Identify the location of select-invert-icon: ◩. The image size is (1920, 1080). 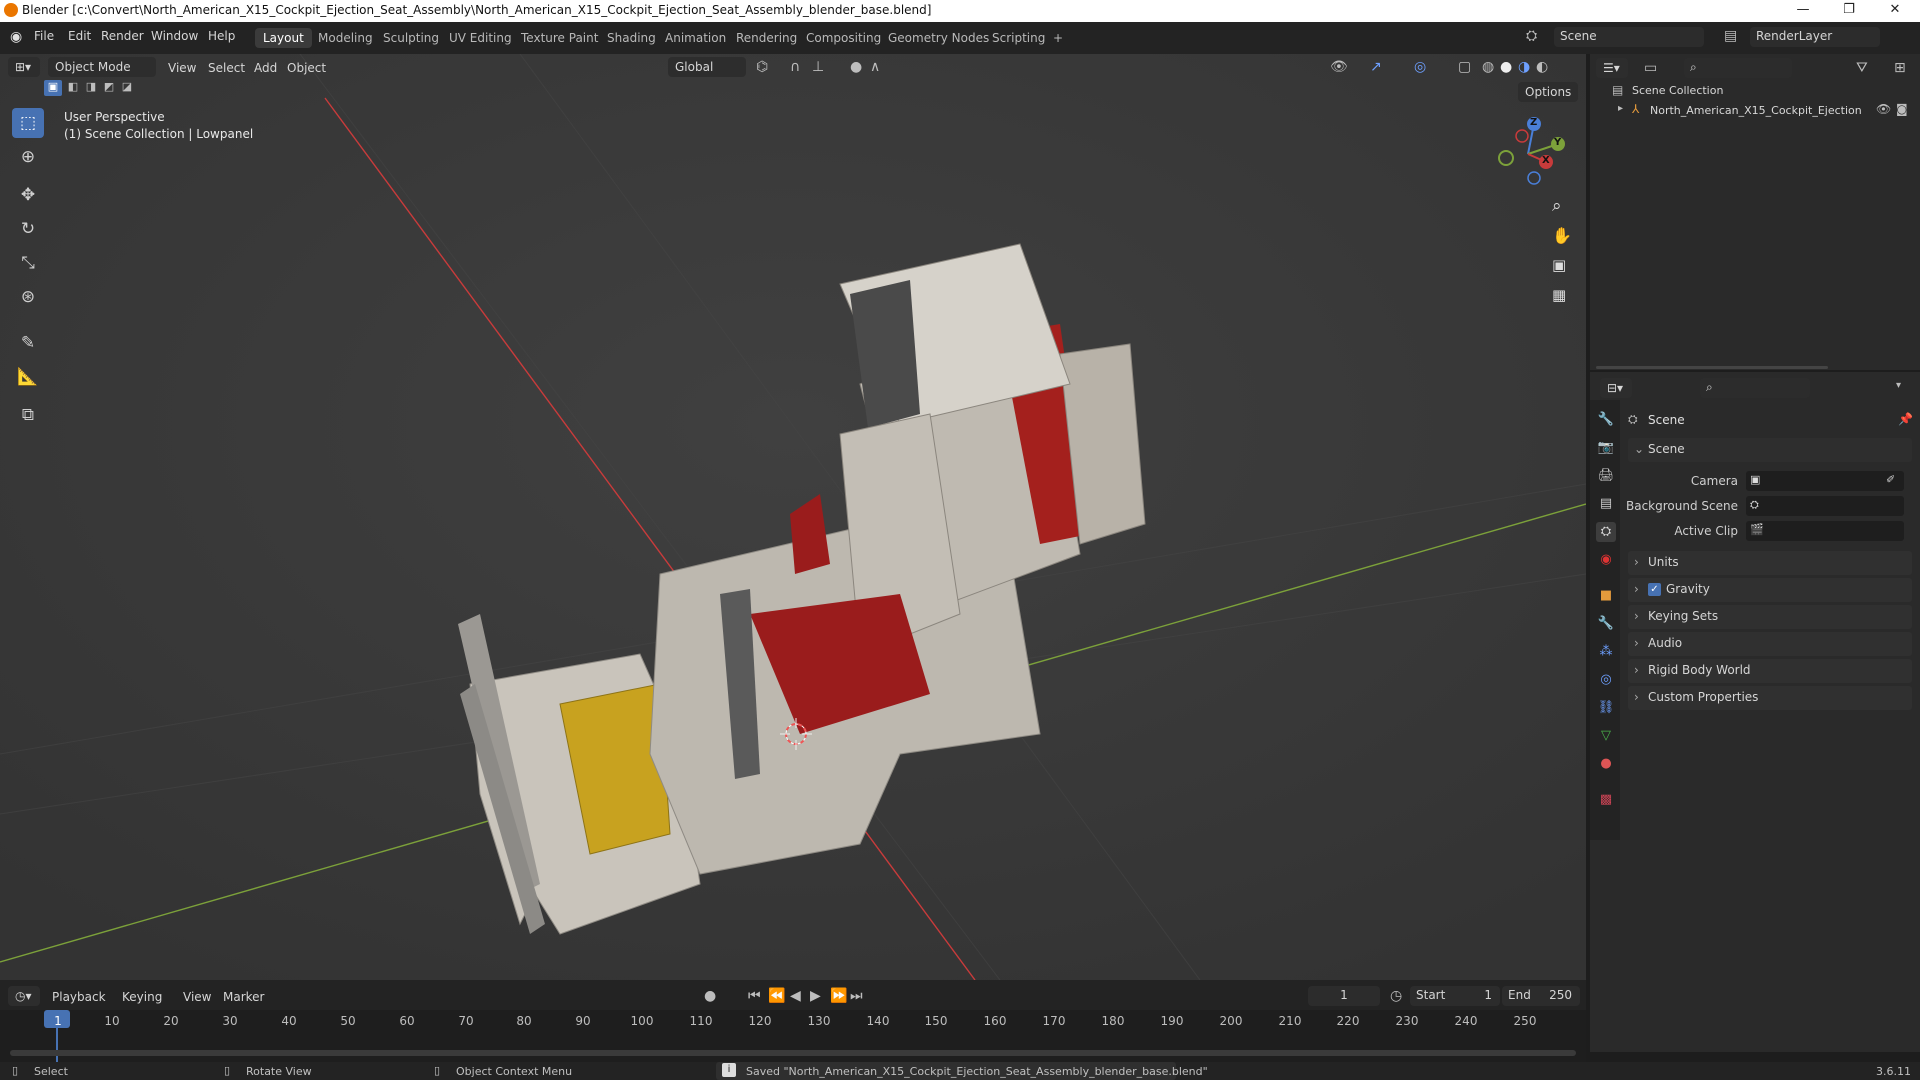
(109, 86).